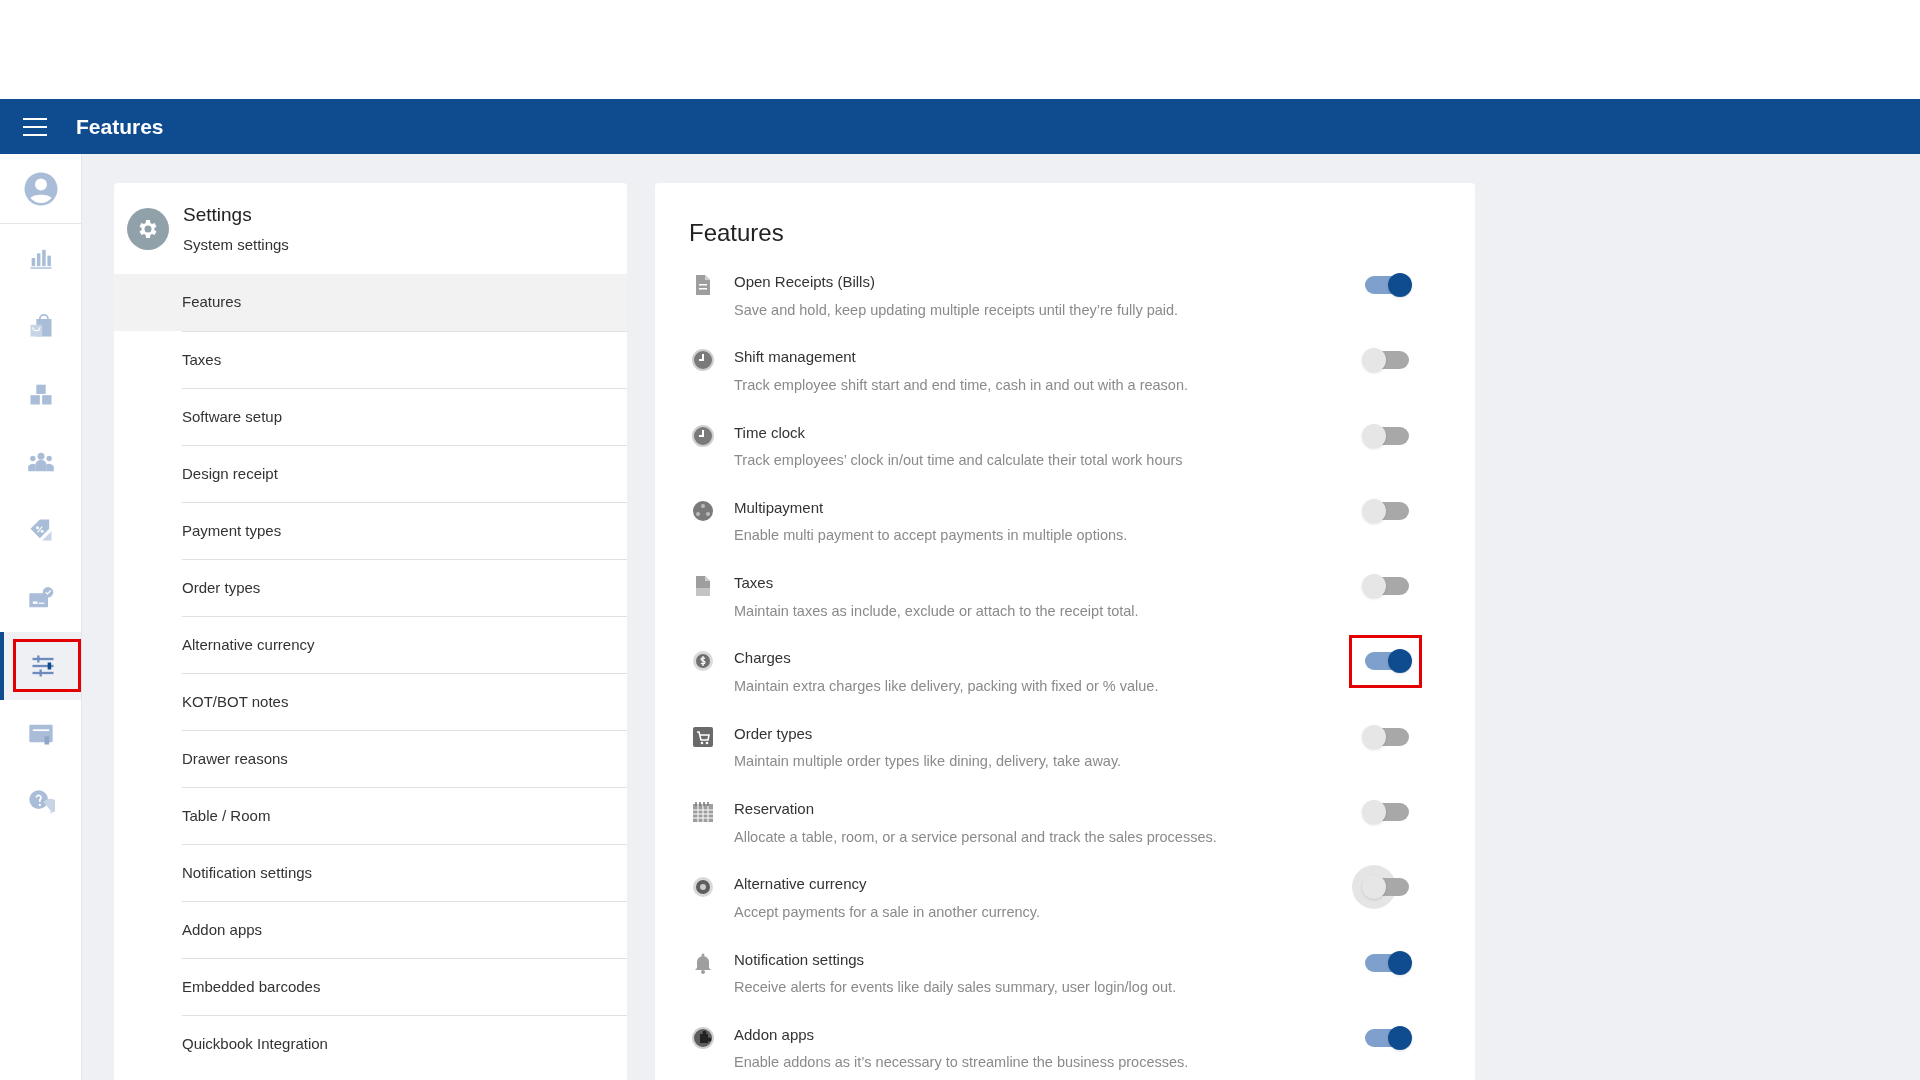 The width and height of the screenshot is (1920, 1080). Describe the element at coordinates (775, 809) in the screenshot. I see `feature-title: Reservation` at that location.